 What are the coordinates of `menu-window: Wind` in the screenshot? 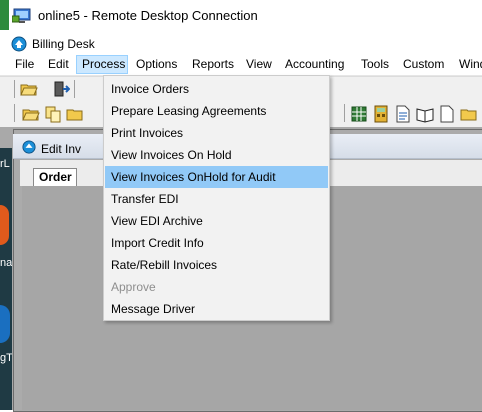 It's located at (470, 64).